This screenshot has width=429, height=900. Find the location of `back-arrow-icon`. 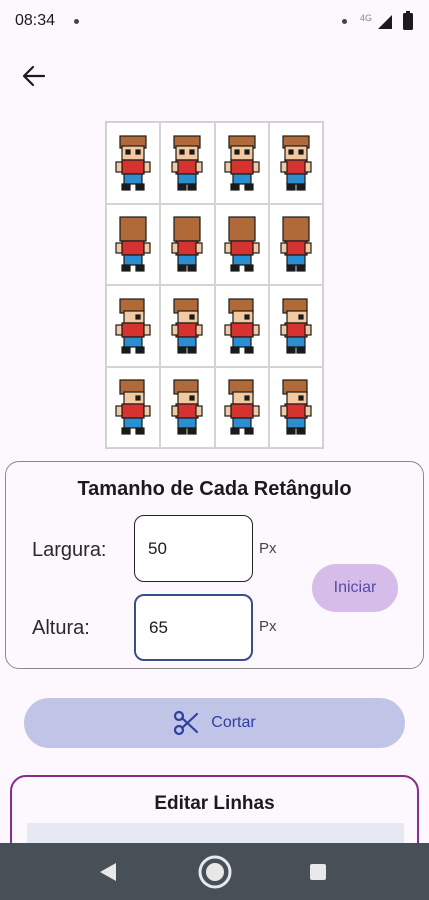

back-arrow-icon is located at coordinates (34, 76).